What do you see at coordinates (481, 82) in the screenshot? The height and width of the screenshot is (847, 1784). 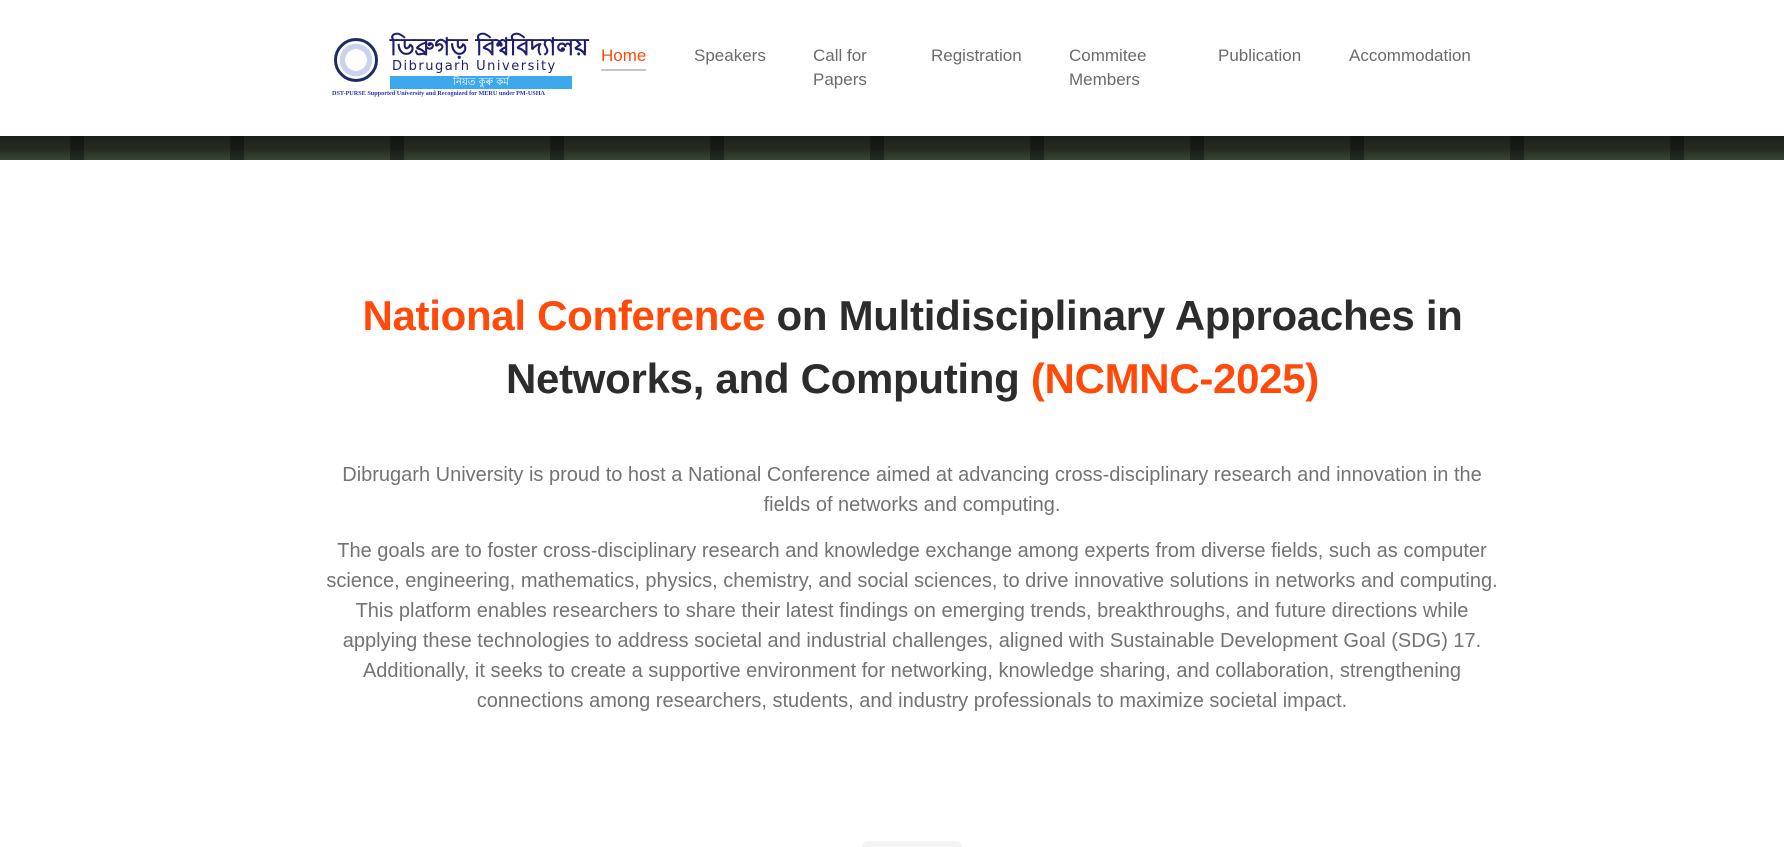 I see `logo-motto: নিয়ত কুৰু কৰ্ম` at bounding box center [481, 82].